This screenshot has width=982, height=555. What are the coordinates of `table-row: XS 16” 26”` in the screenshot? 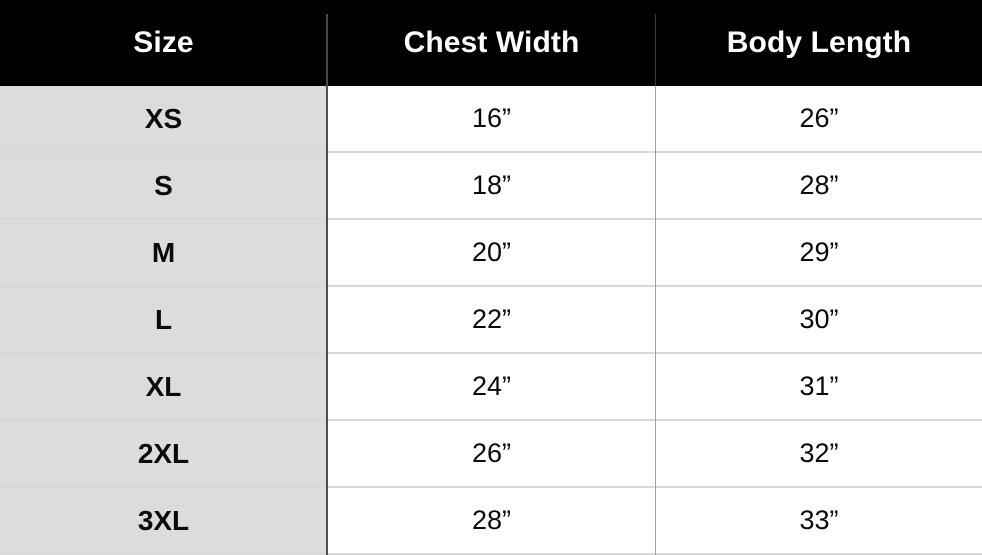 It's located at (491, 119).